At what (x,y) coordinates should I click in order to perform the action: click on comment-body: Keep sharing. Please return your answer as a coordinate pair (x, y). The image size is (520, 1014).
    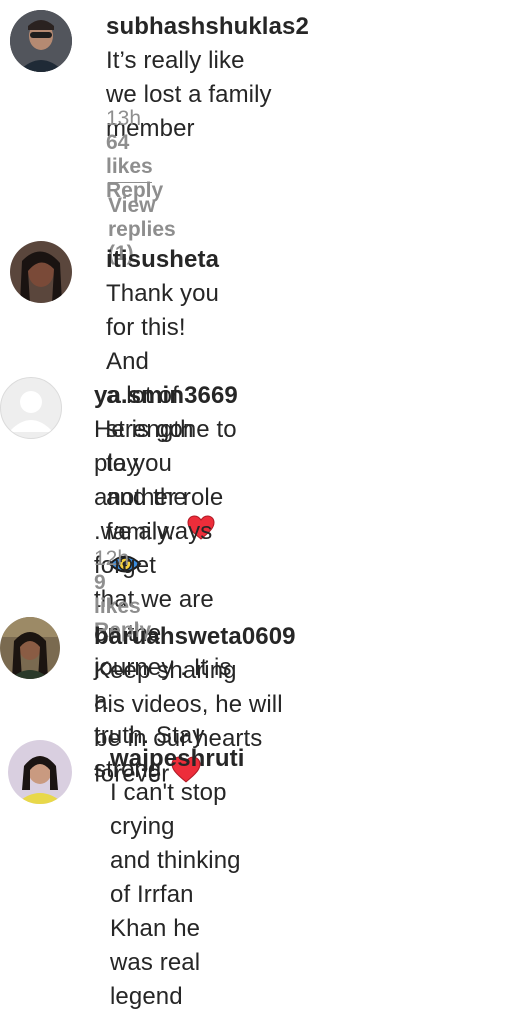
    Looking at the image, I should click on (165, 670).